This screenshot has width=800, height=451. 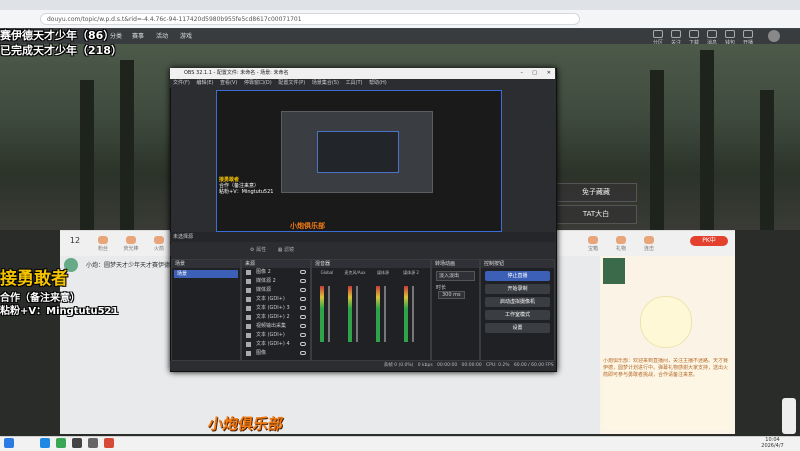 What do you see at coordinates (789, 416) in the screenshot?
I see `side-tools` at bounding box center [789, 416].